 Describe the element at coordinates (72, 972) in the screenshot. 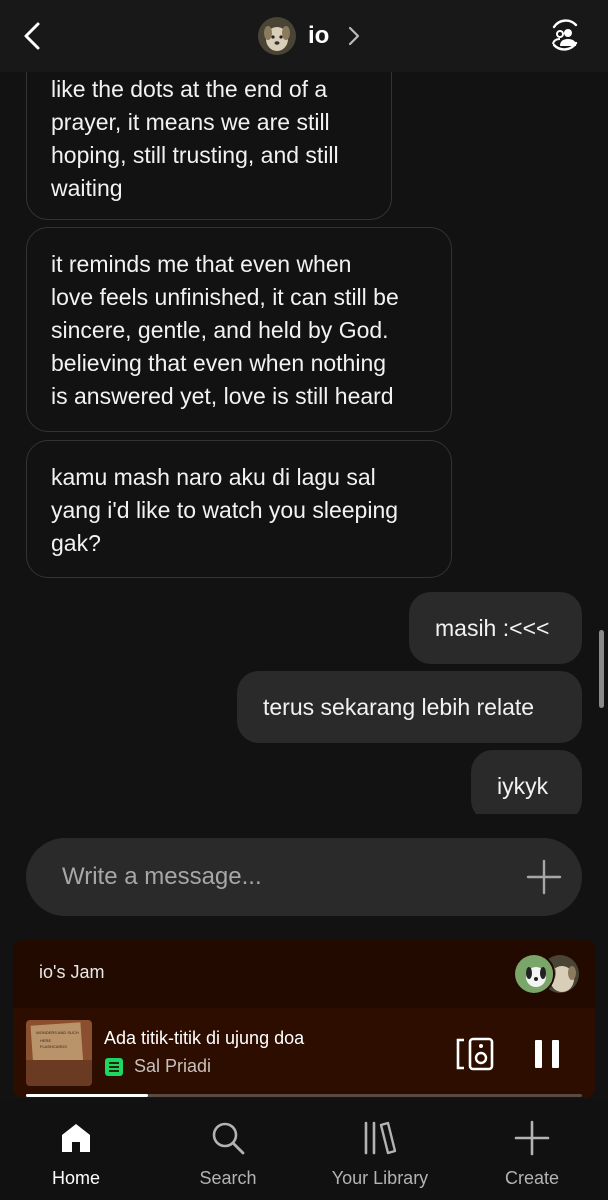

I see `jam-label: io's Jam` at that location.